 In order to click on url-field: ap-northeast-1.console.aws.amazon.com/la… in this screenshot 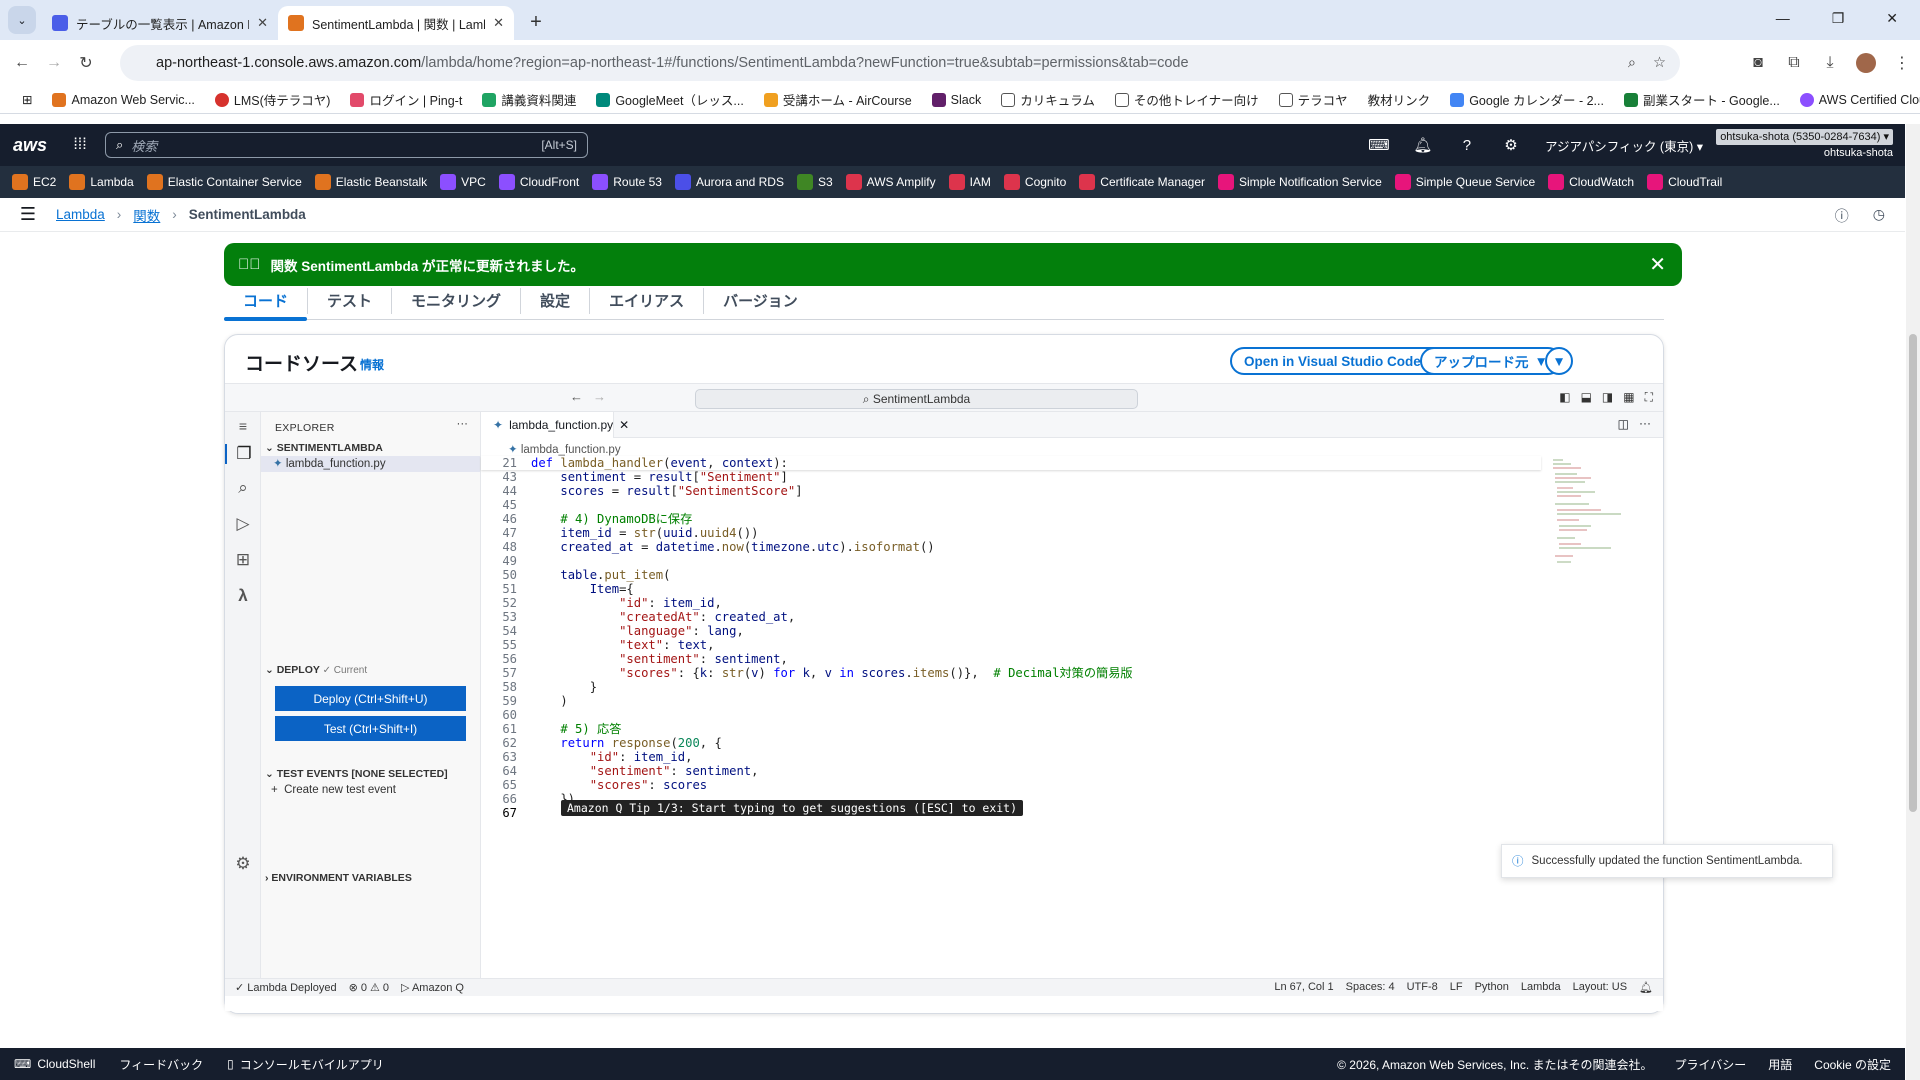, I will do `click(900, 63)`.